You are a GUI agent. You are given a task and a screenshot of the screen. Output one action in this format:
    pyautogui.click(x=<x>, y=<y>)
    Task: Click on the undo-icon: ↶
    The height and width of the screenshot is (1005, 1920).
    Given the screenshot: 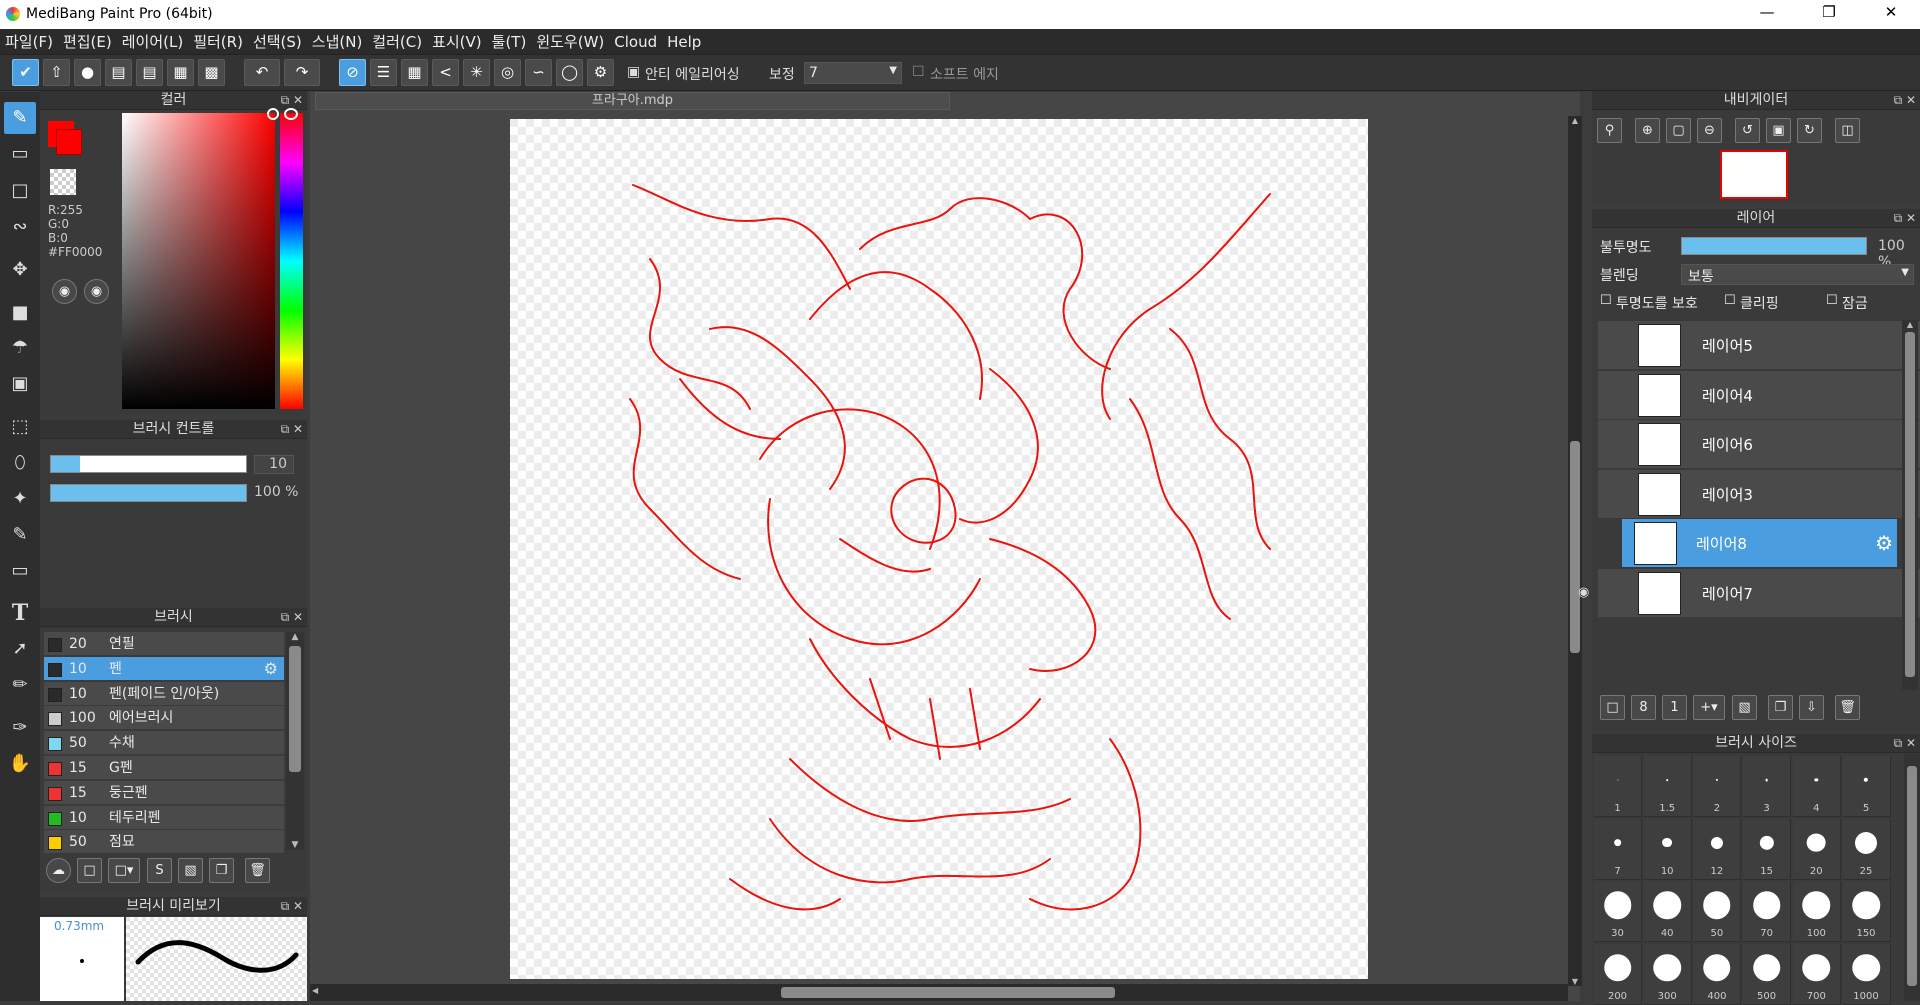 What is the action you would take?
    pyautogui.click(x=262, y=72)
    